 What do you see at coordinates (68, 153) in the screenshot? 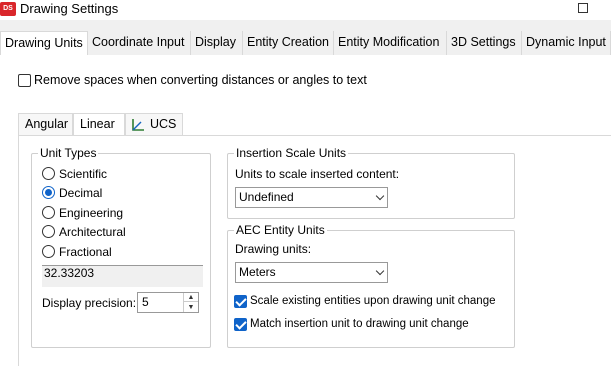
I see `unit-types-title: Unit Types` at bounding box center [68, 153].